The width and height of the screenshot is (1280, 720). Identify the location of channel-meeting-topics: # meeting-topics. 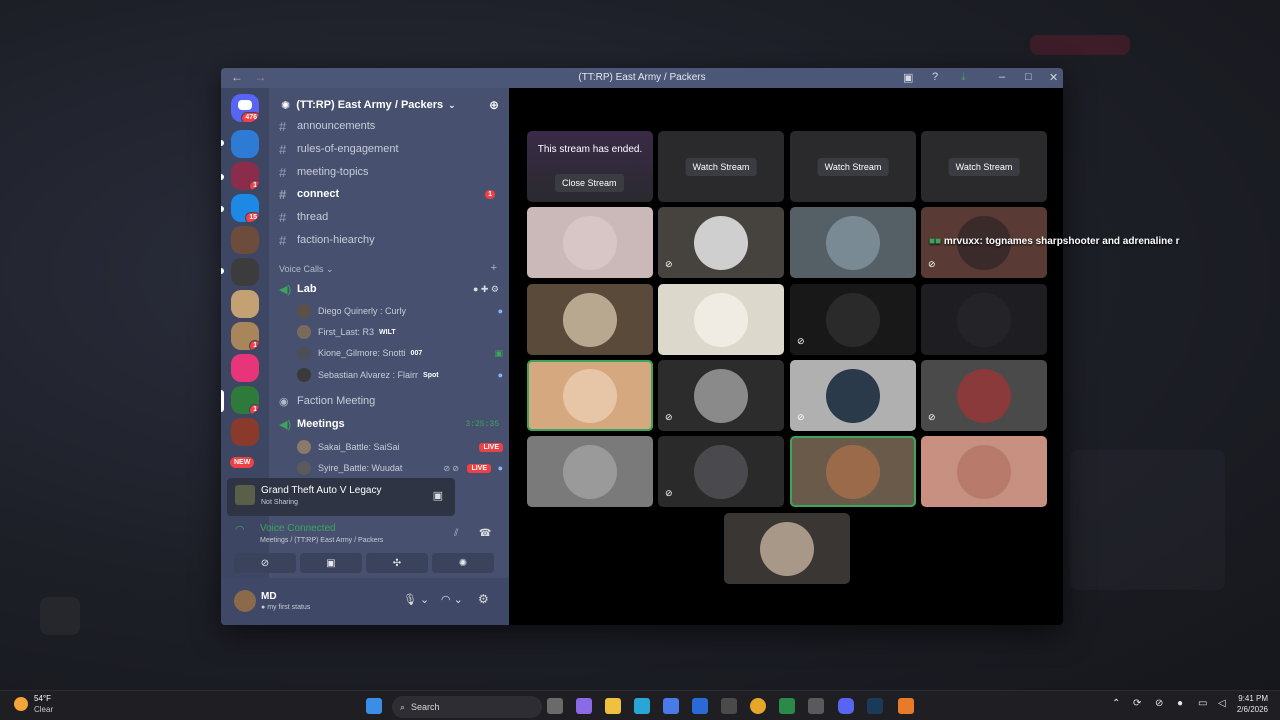
(324, 172).